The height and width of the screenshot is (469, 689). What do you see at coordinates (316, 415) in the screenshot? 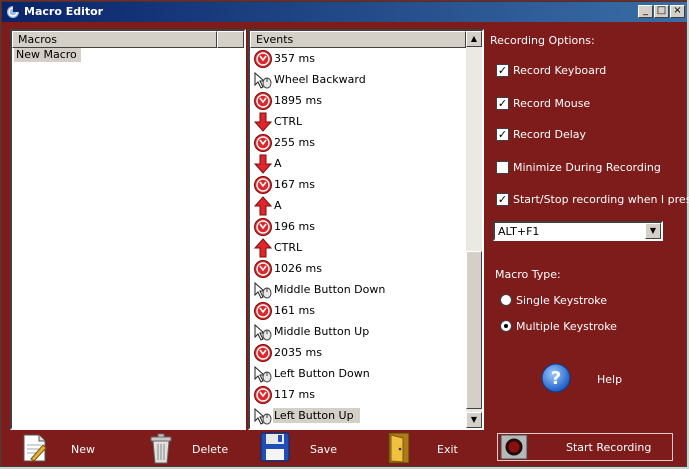
I see `event-label: Left Button Up` at bounding box center [316, 415].